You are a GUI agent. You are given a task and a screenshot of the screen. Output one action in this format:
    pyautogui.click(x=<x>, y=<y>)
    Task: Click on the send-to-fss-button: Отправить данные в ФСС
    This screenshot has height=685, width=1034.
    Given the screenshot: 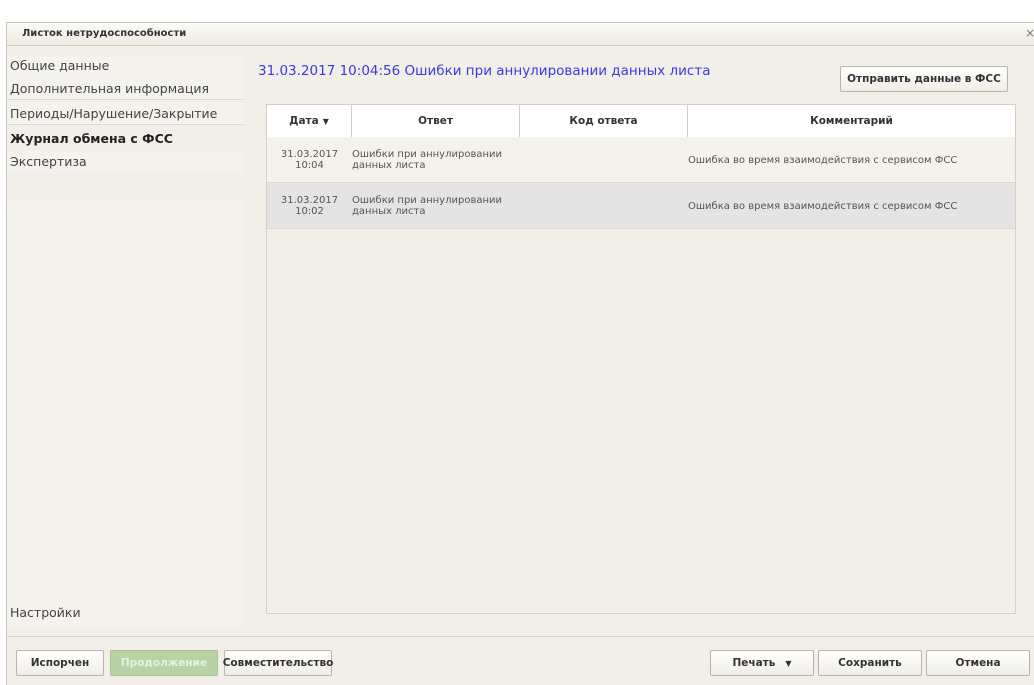 What is the action you would take?
    pyautogui.click(x=924, y=79)
    